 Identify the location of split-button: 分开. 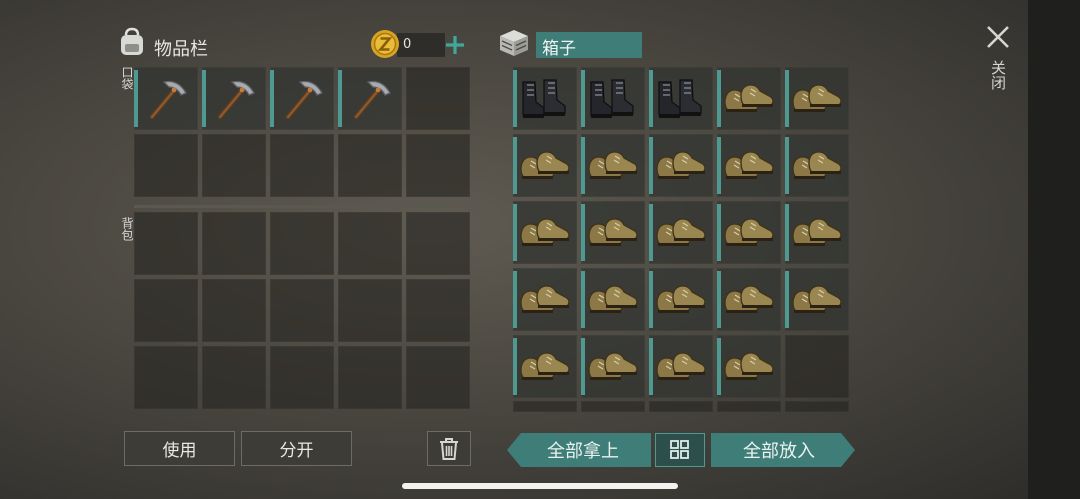
(296, 448).